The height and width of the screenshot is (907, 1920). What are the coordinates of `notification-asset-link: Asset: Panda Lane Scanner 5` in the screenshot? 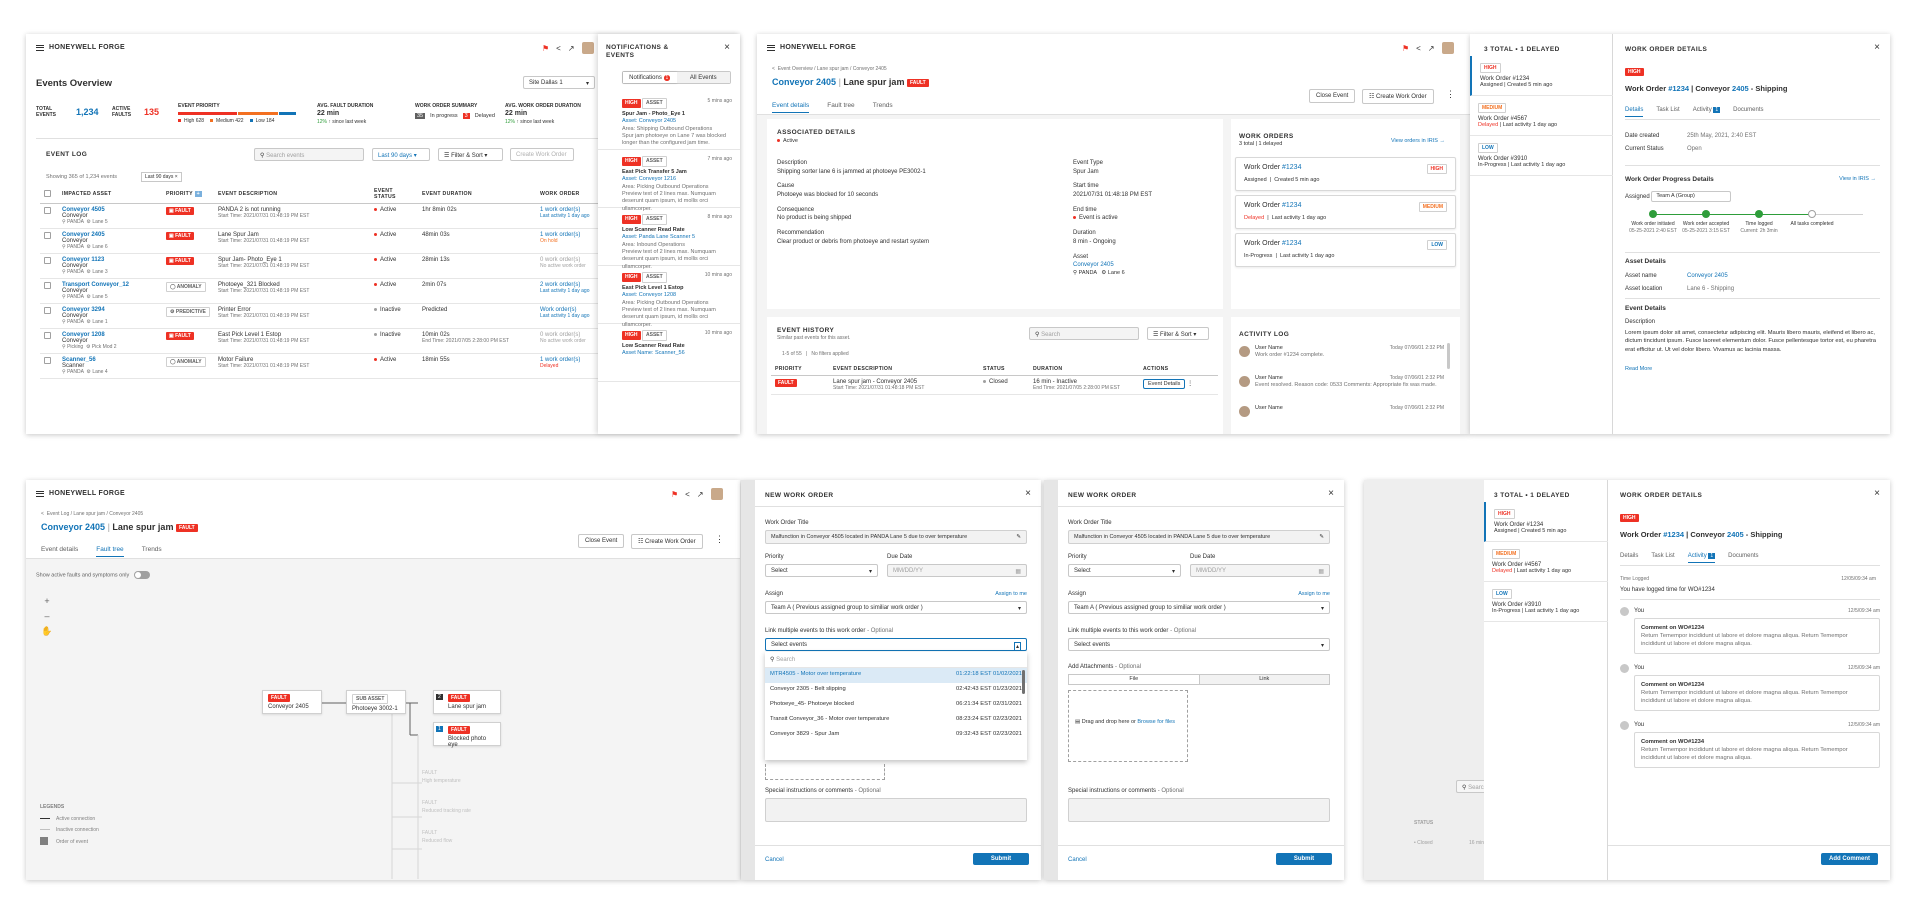 It's located at (677, 237).